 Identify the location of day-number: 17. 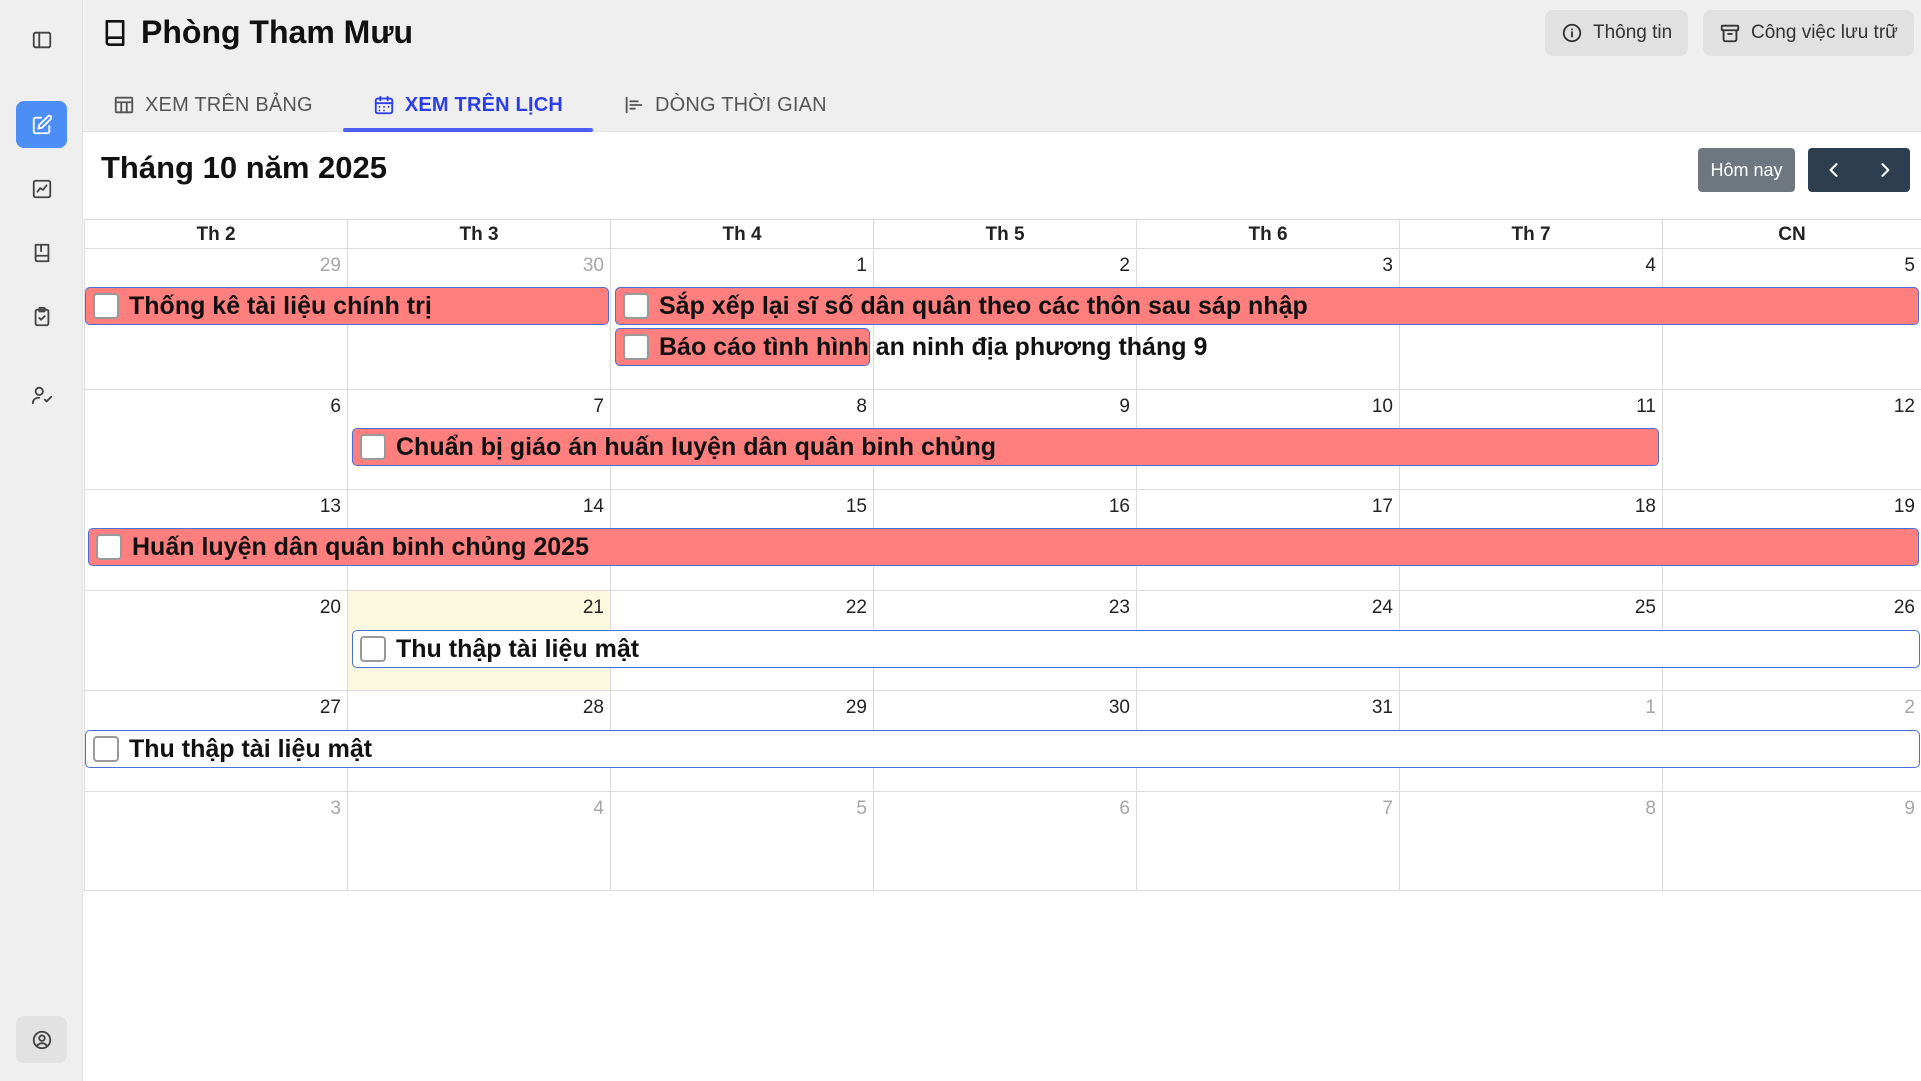
(1382, 506).